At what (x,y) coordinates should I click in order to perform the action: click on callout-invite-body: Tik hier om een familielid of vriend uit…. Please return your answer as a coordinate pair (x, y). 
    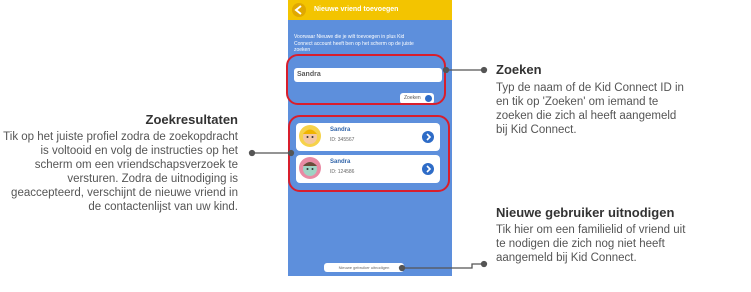
    Looking at the image, I should click on (591, 244).